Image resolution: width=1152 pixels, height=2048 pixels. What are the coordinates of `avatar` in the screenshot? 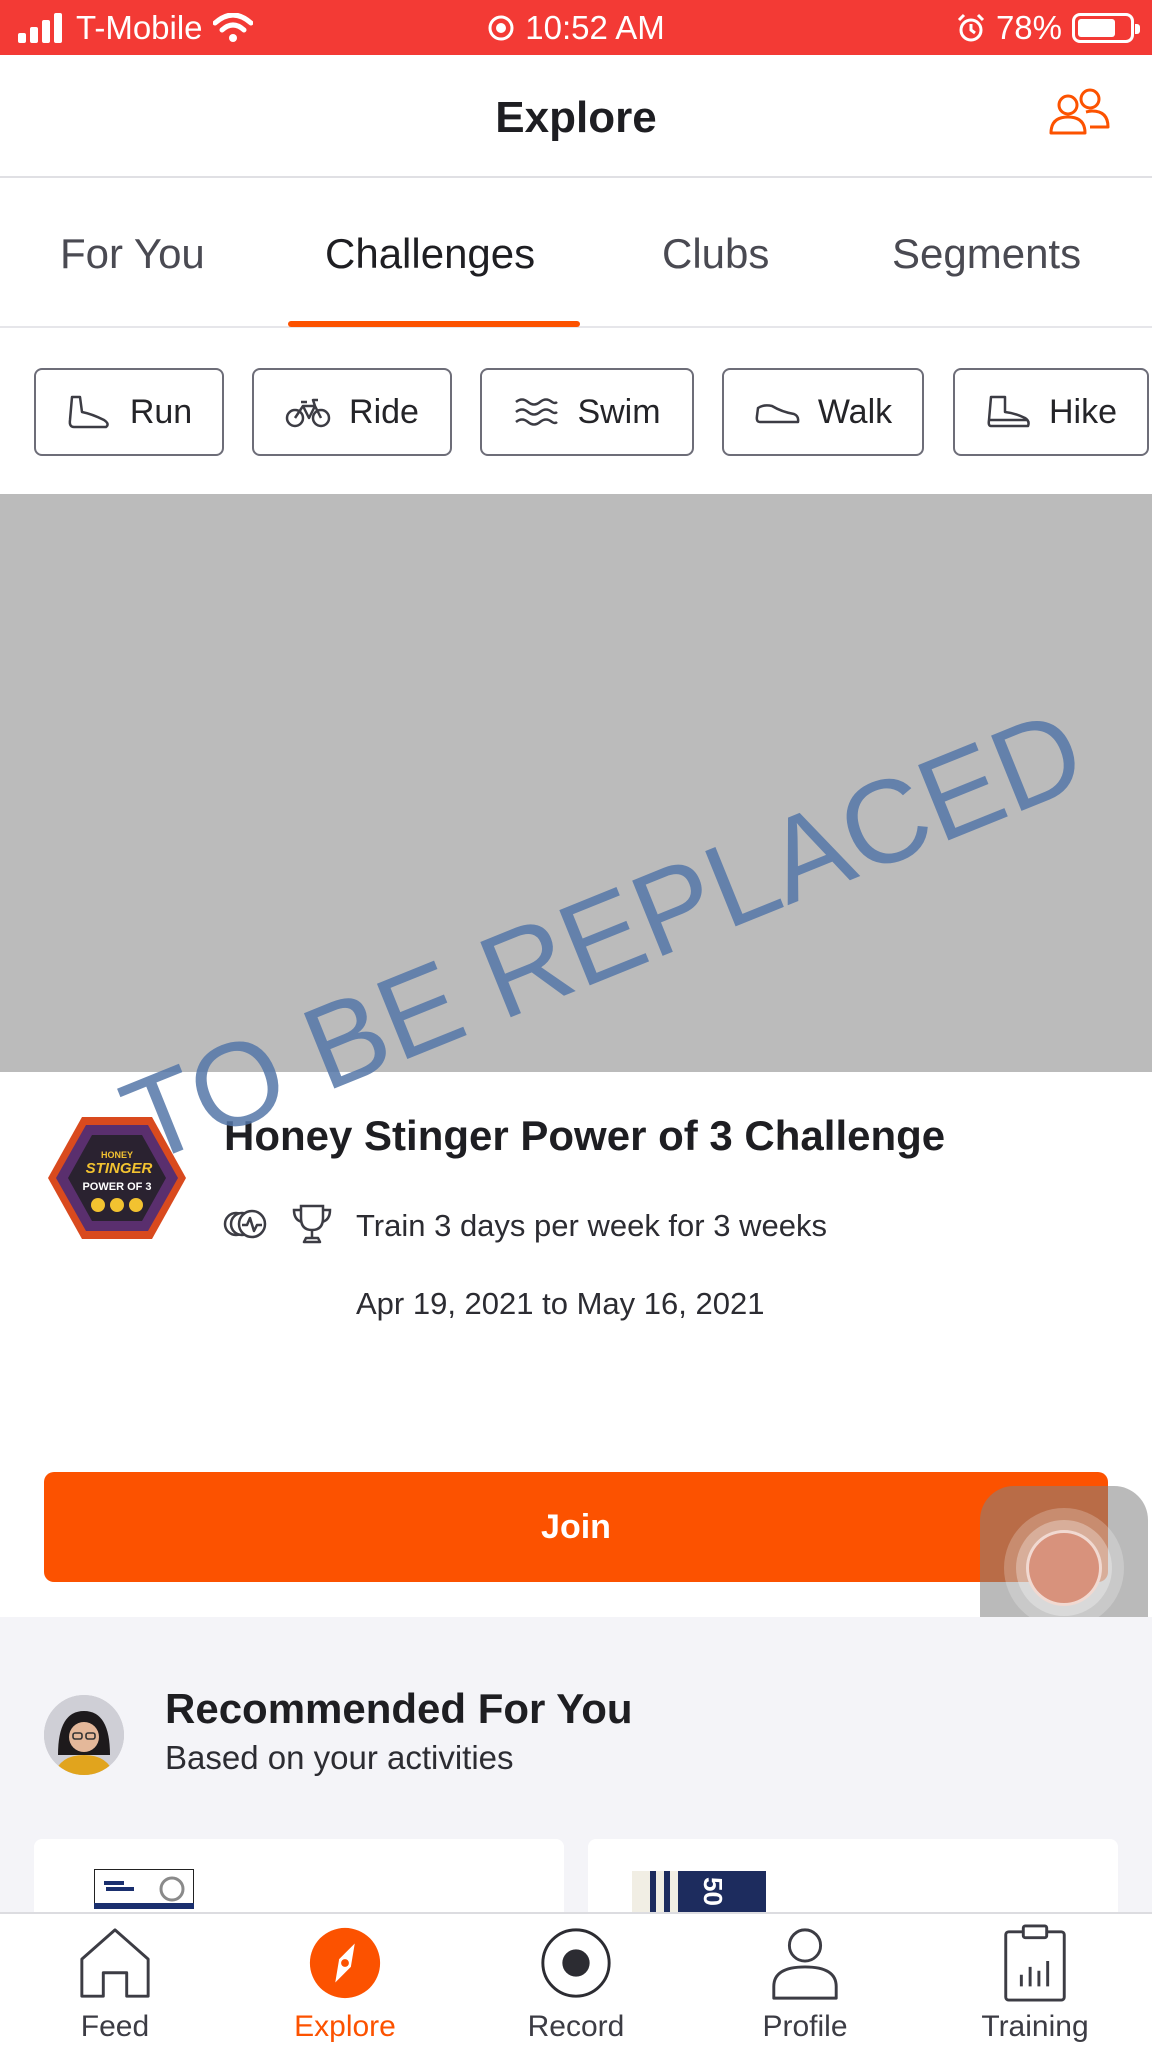 It's located at (84, 1735).